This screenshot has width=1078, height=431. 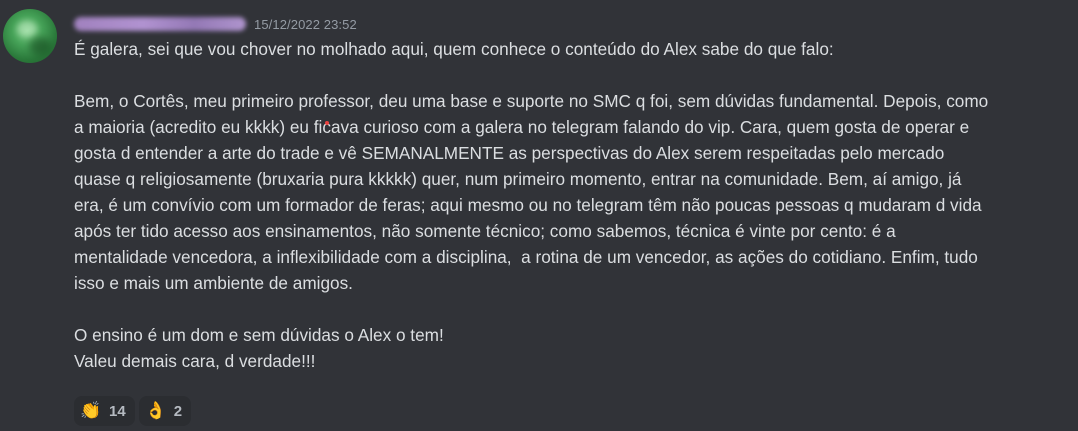 I want to click on reaction-count: 2, so click(x=178, y=411).